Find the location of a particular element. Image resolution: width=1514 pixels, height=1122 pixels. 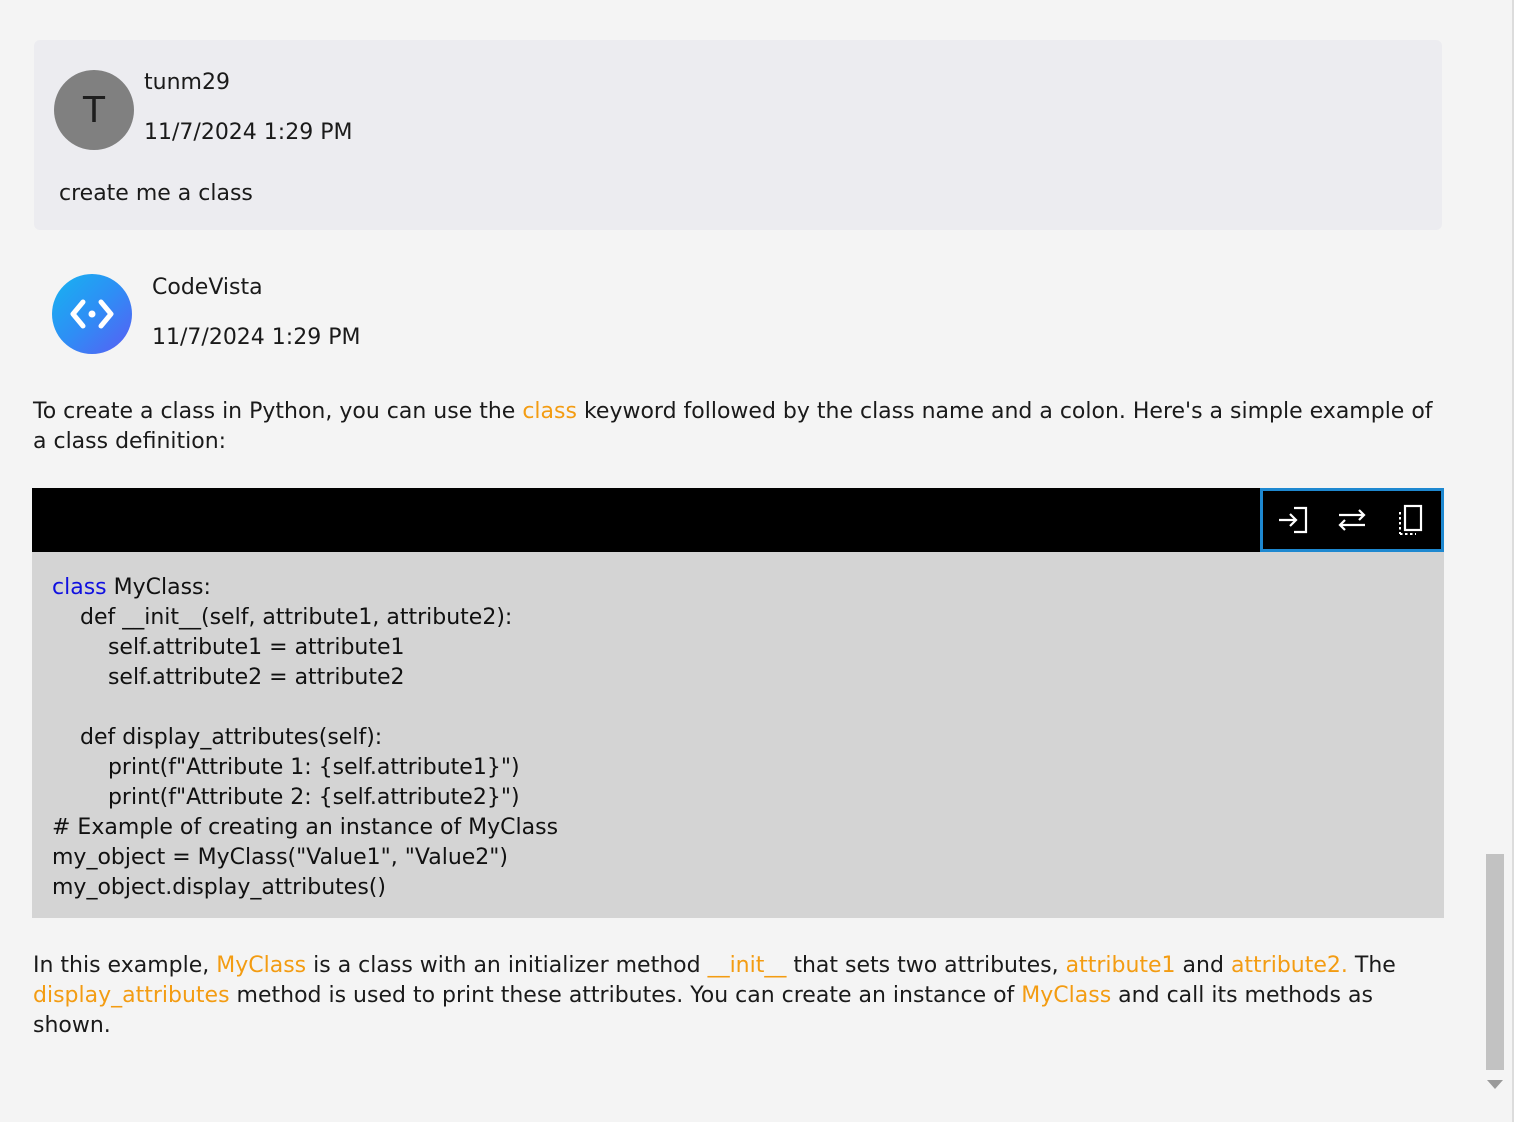

inline-code-class: class is located at coordinates (549, 411).